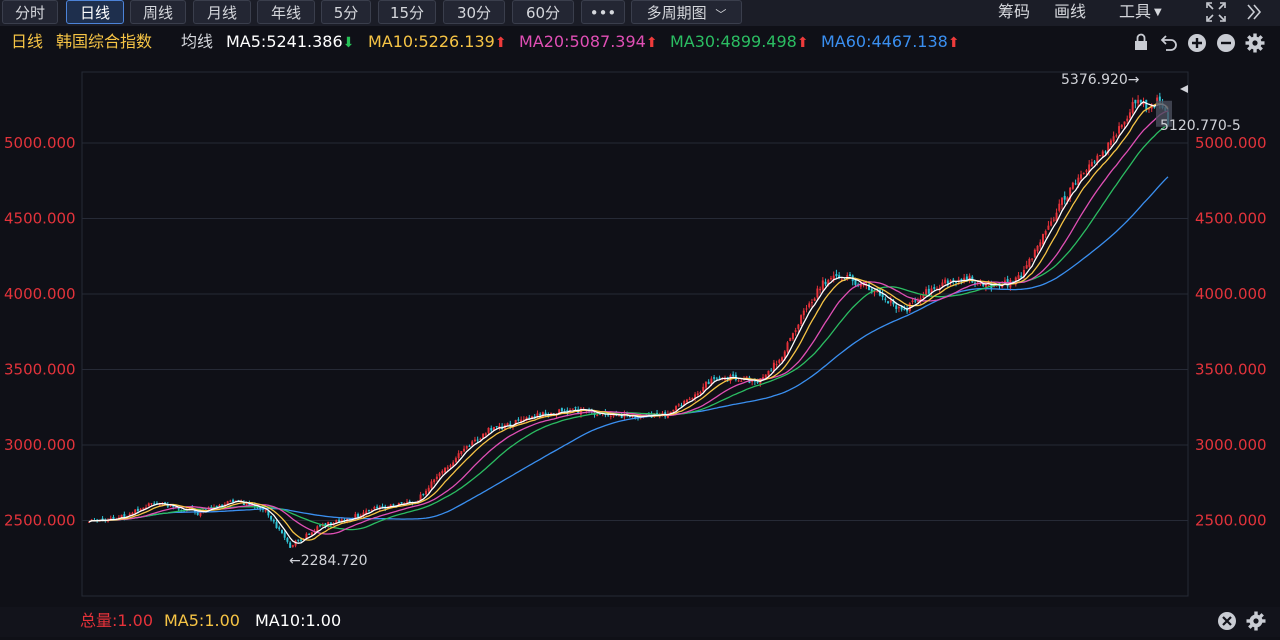 The width and height of the screenshot is (1280, 640). I want to click on total-volume-label: 总量:1.00, so click(117, 620).